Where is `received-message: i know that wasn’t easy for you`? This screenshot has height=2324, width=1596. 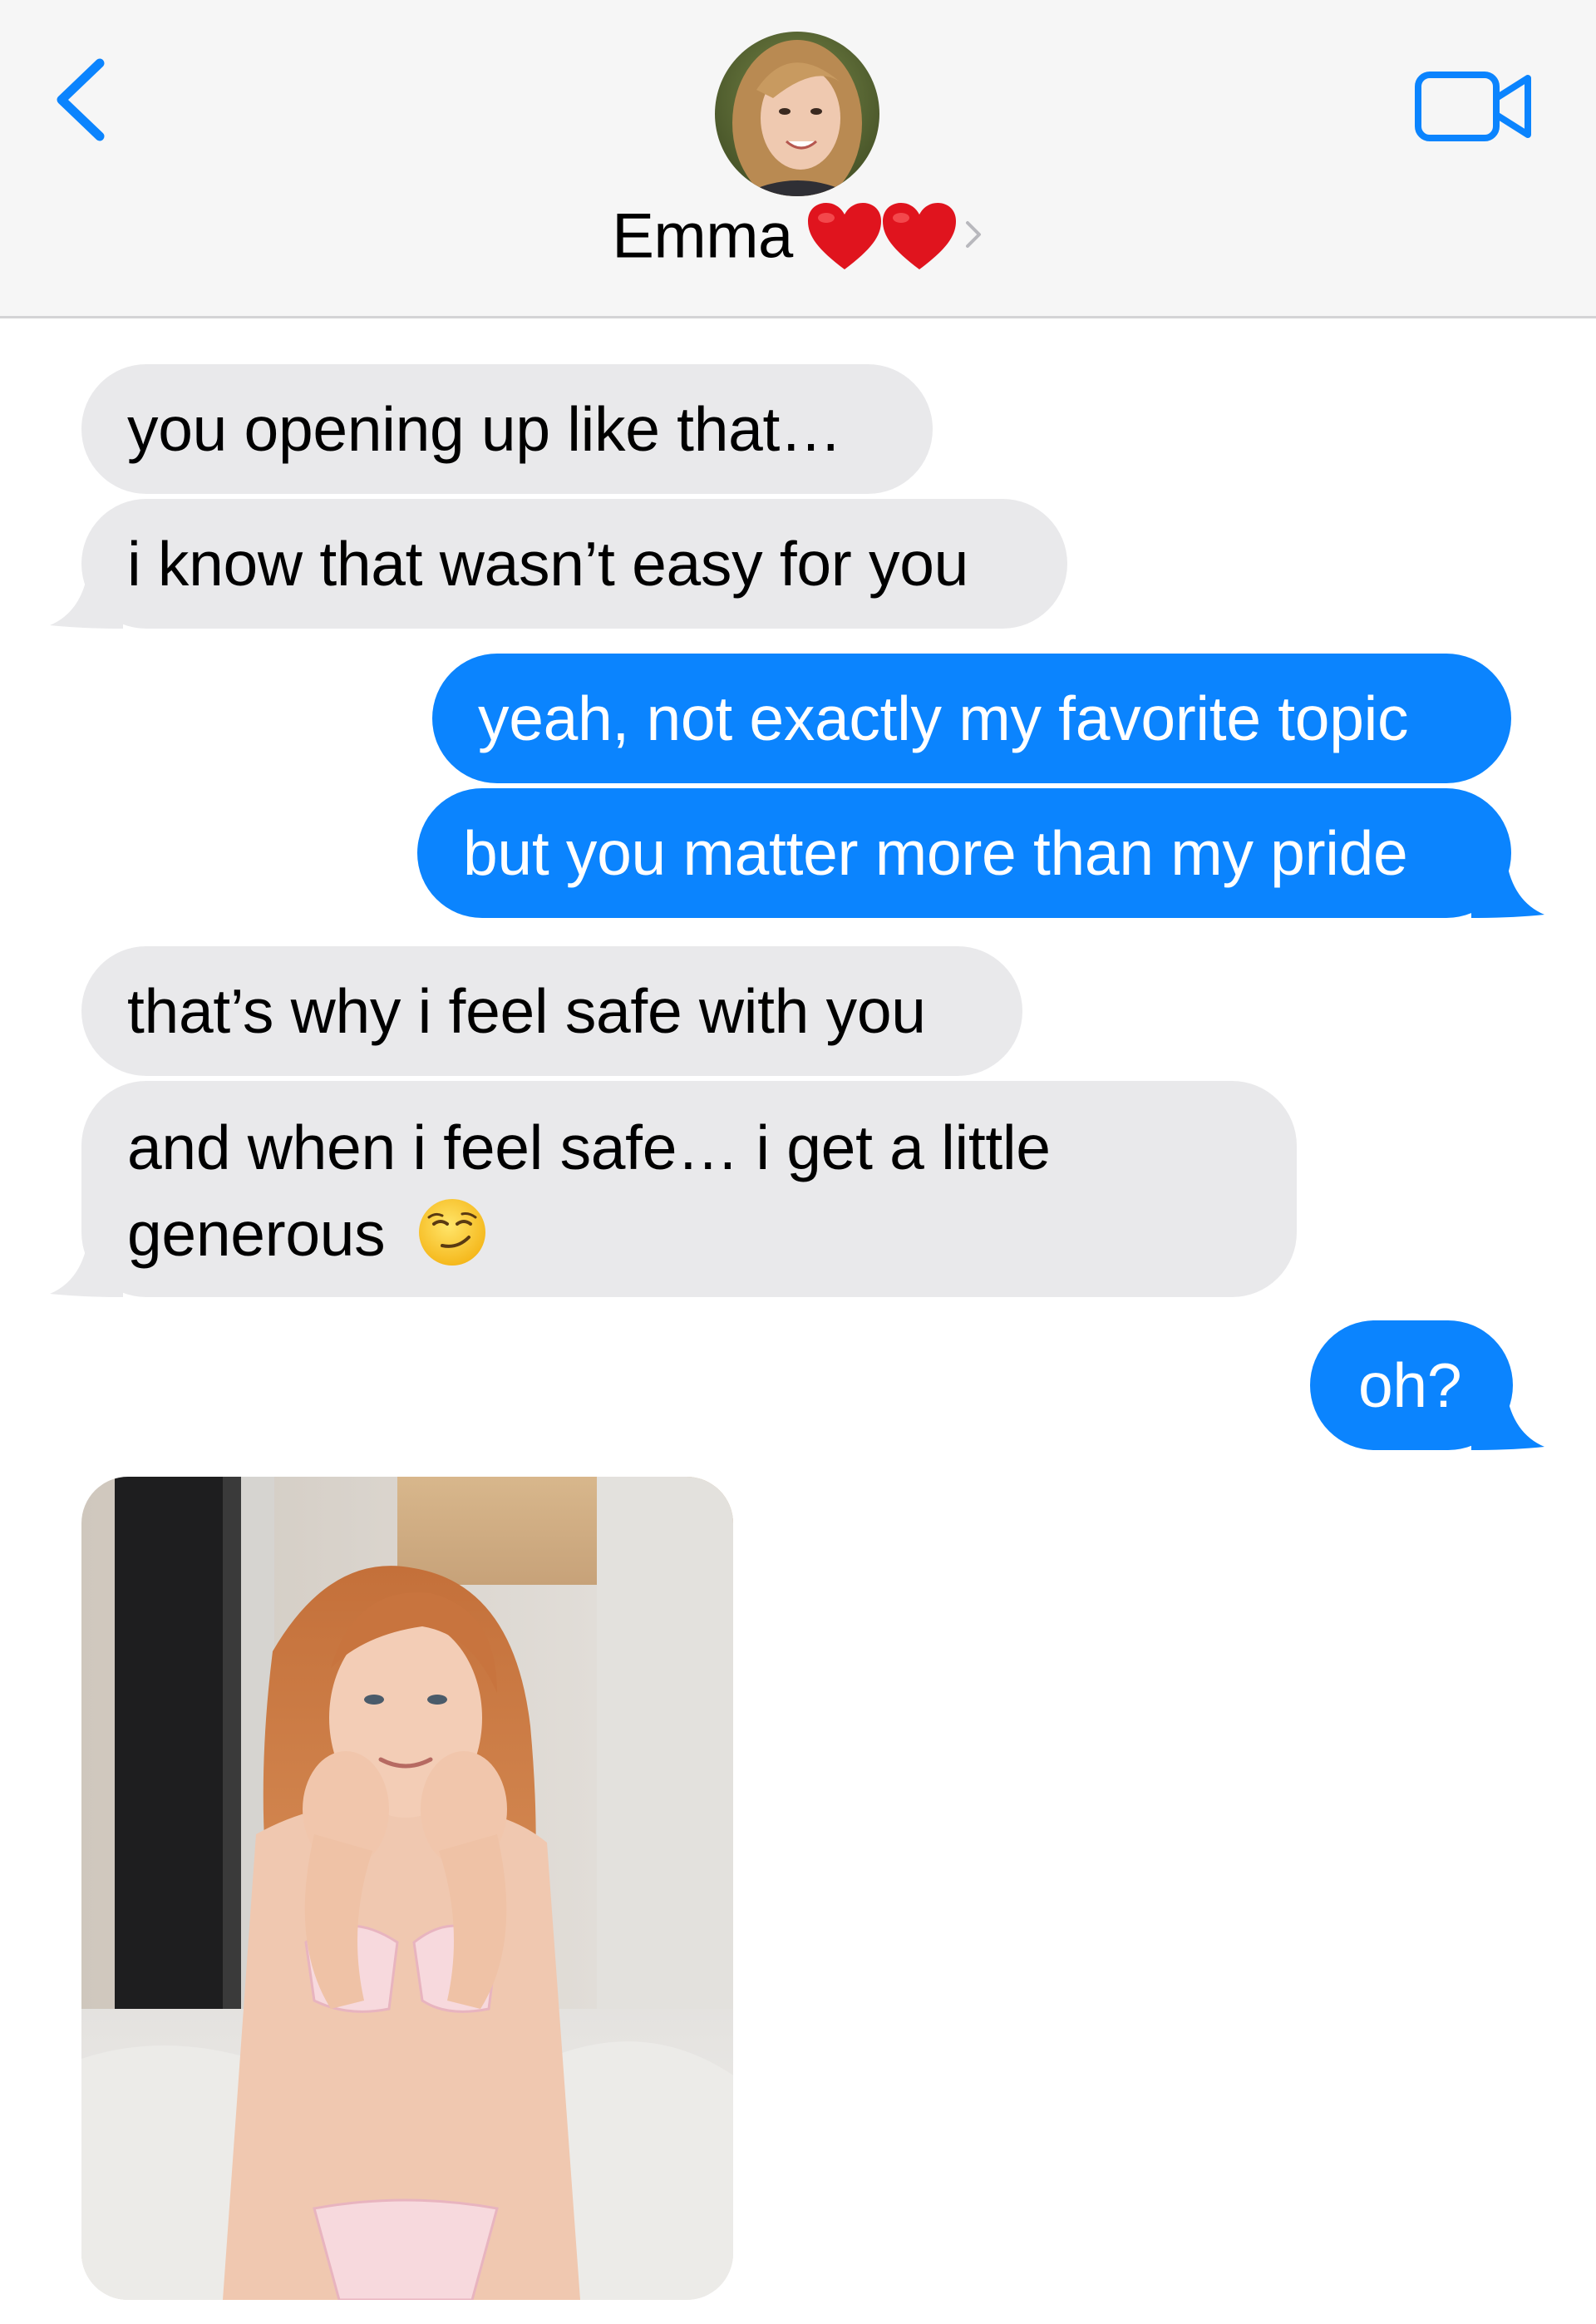
received-message: i know that wasn’t easy for you is located at coordinates (574, 564).